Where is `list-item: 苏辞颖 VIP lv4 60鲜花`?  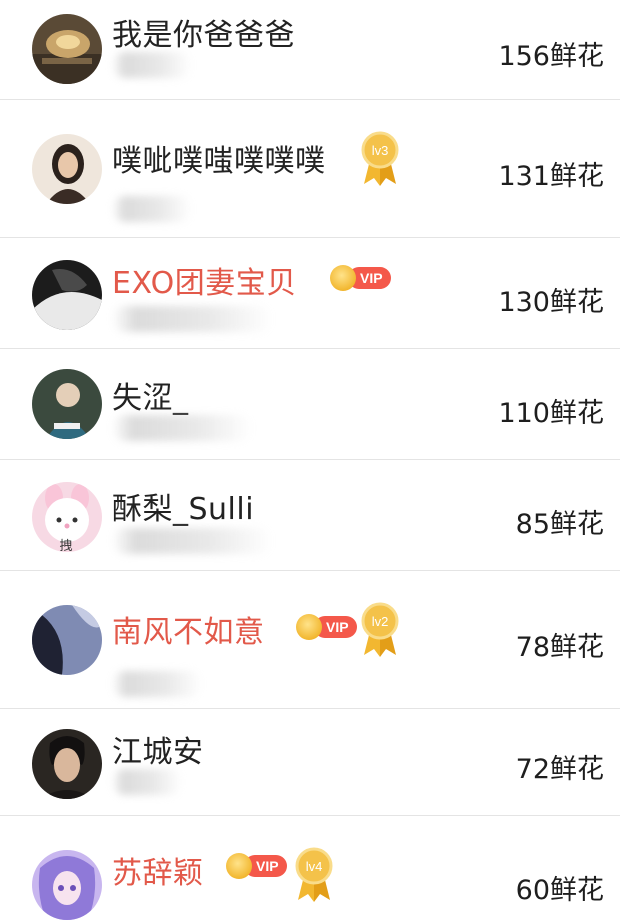
list-item: 苏辞颖 VIP lv4 60鲜花 is located at coordinates (320, 868).